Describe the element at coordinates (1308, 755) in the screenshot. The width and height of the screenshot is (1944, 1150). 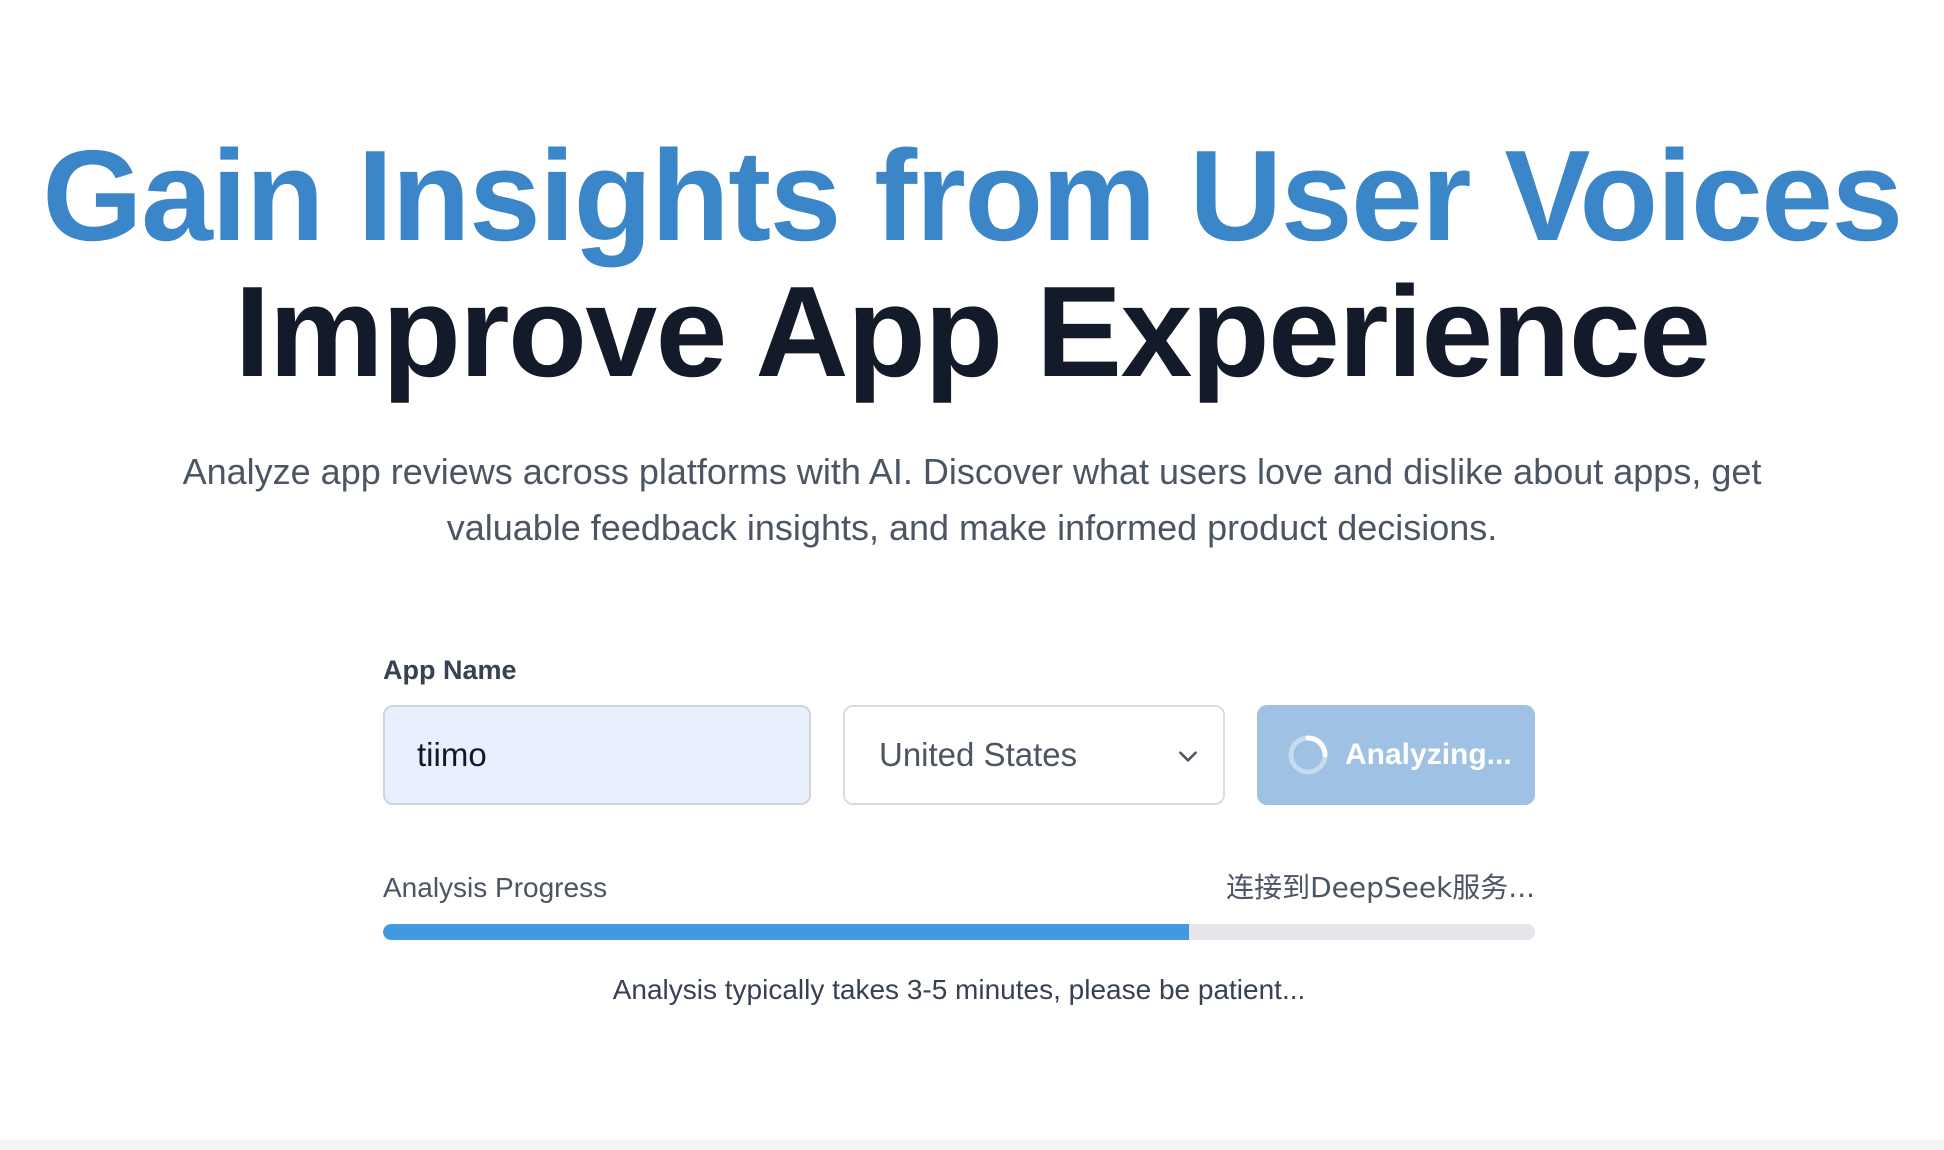
I see `spinner-icon` at that location.